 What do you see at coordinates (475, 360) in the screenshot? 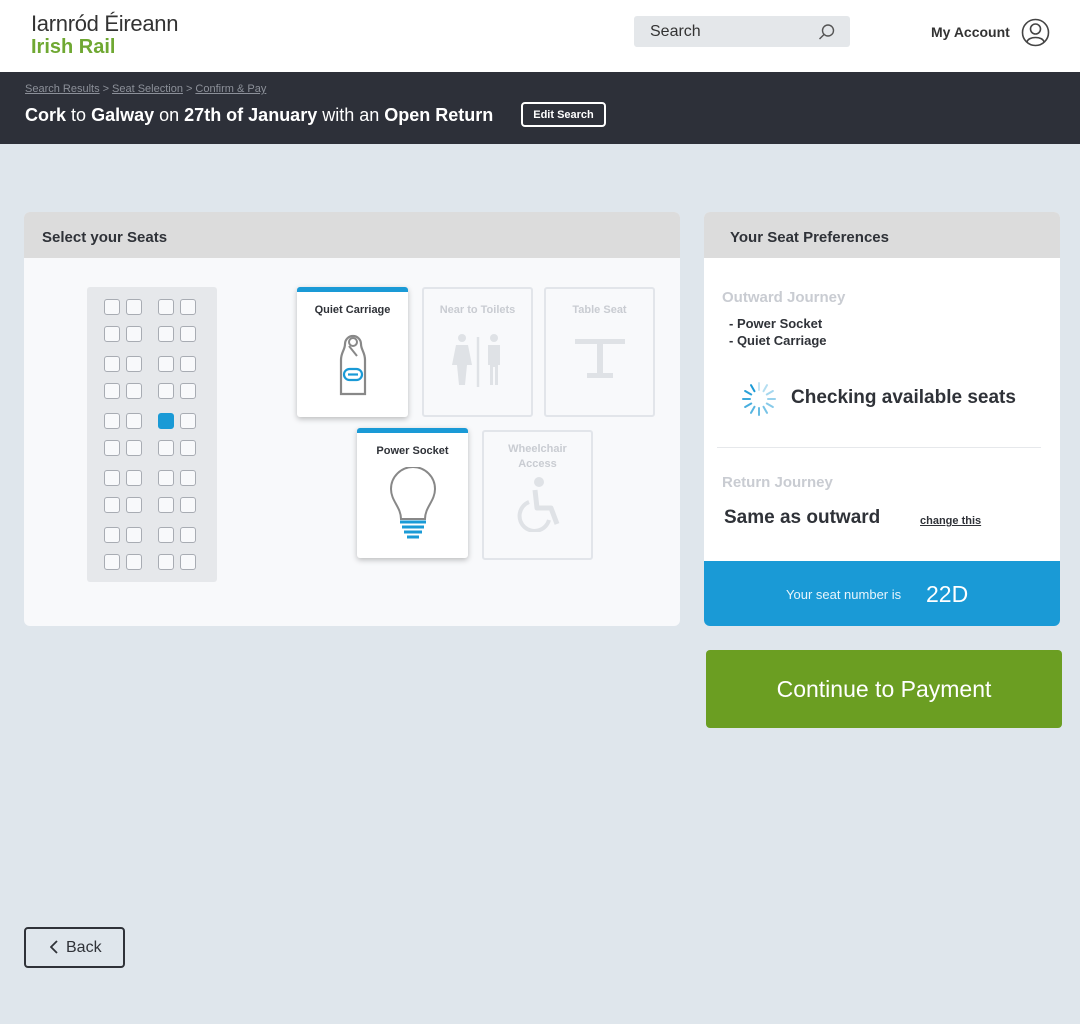
I see `toilets-icon` at bounding box center [475, 360].